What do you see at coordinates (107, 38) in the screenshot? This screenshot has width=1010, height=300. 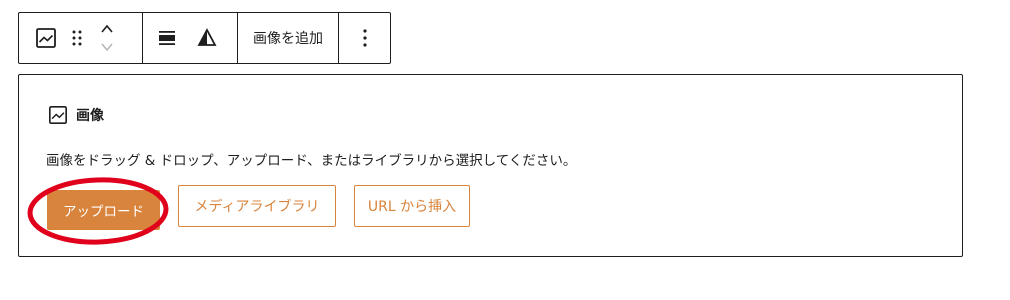 I see `mover-controls` at bounding box center [107, 38].